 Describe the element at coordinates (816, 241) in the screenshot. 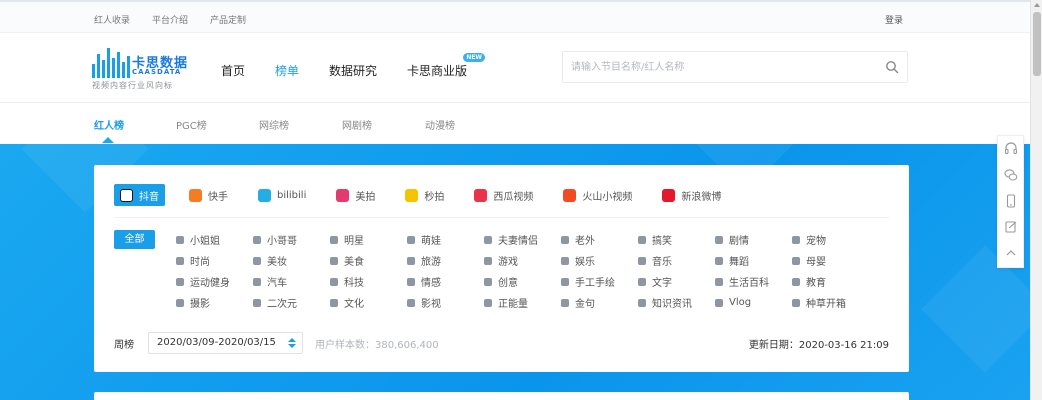

I see `category-label: 宠物` at that location.